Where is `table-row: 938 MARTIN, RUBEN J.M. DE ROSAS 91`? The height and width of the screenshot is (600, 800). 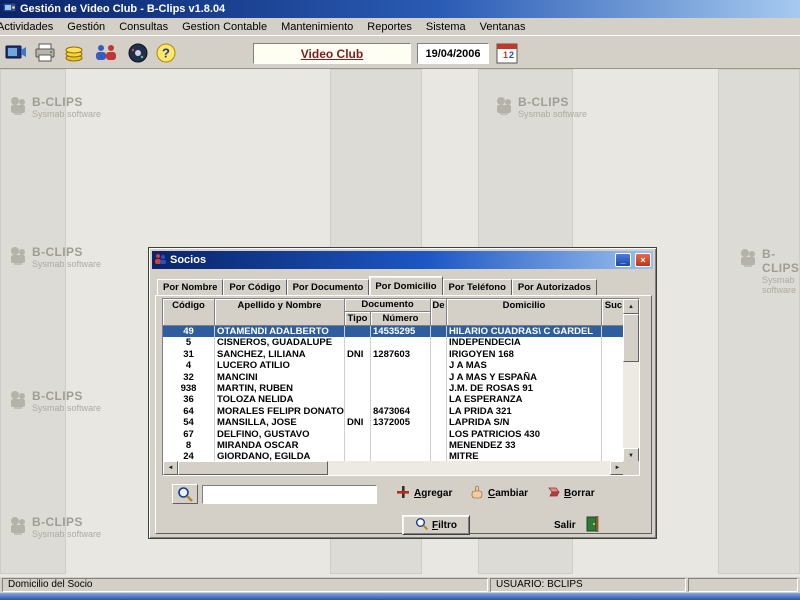 table-row: 938 MARTIN, RUBEN J.M. DE ROSAS 91 is located at coordinates (394, 388).